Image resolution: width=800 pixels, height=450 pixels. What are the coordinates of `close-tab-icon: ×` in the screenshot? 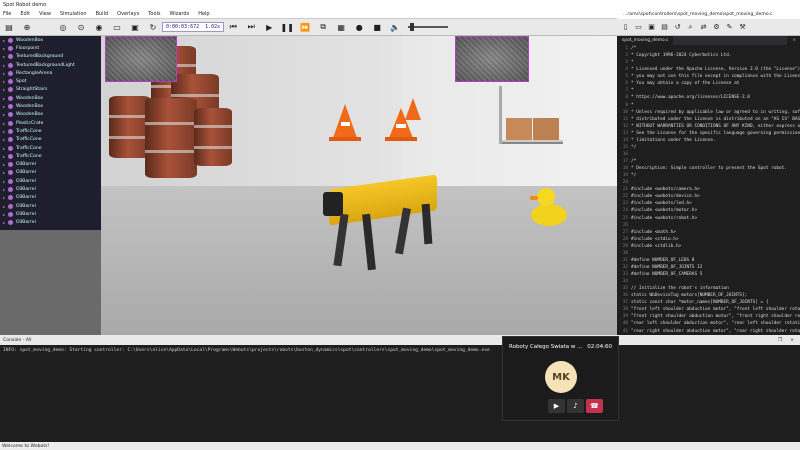 It's located at (793, 40).